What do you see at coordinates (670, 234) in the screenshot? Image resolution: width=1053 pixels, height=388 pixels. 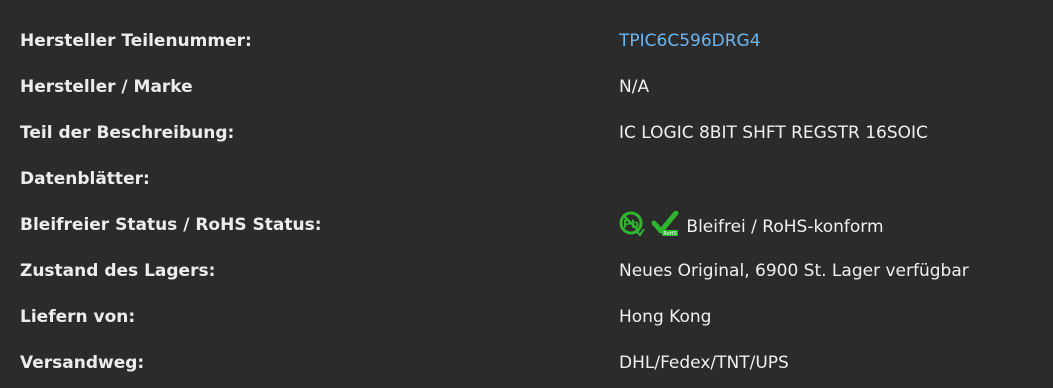 I see `svg-text: RoHS` at bounding box center [670, 234].